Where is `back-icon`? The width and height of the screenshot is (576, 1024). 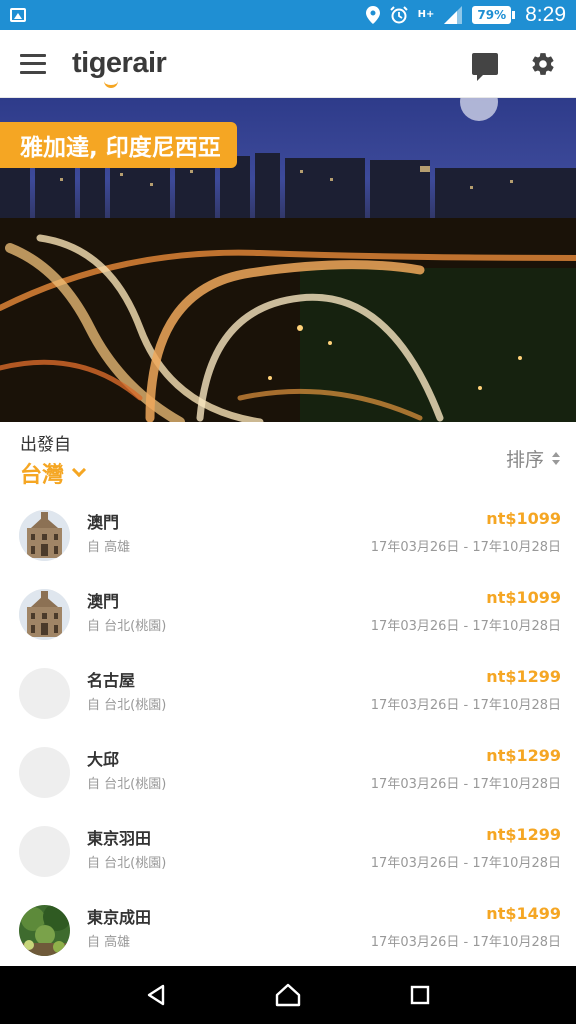
back-icon is located at coordinates (156, 995).